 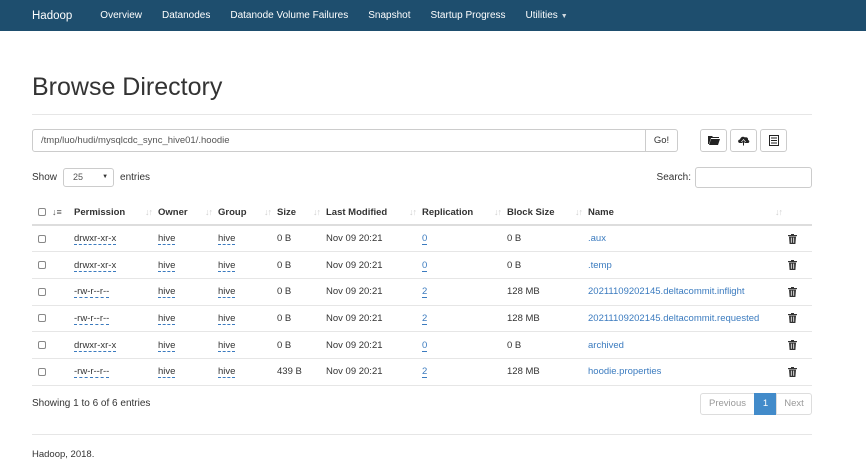 What do you see at coordinates (301, 213) in the screenshot?
I see `header-size: Size ↓↑` at bounding box center [301, 213].